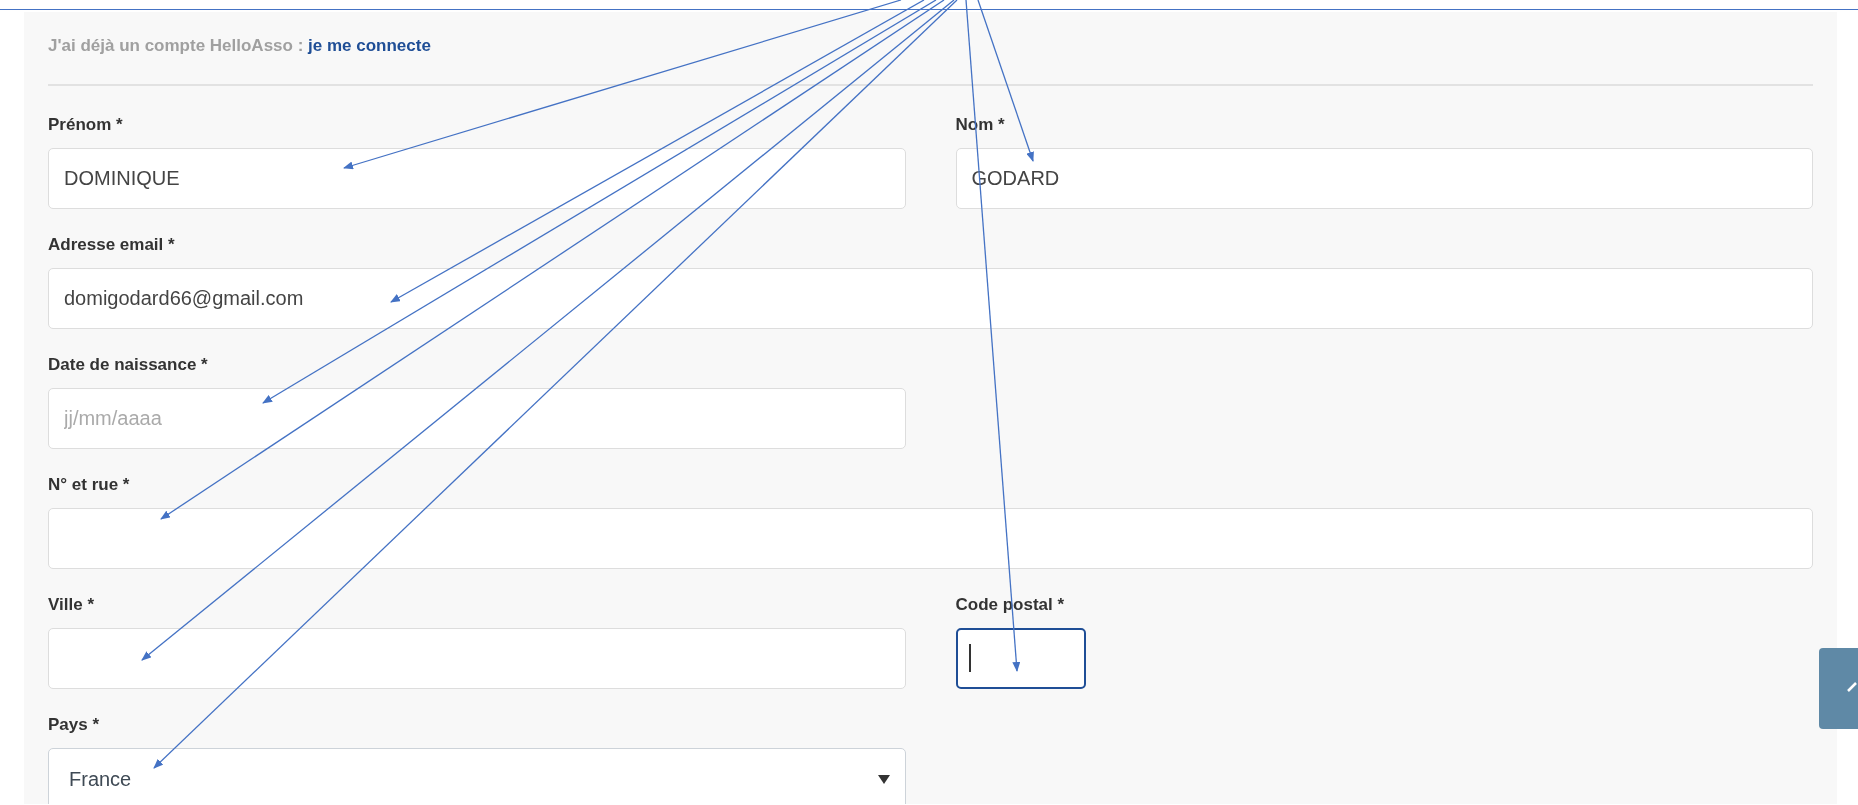 Image resolution: width=1858 pixels, height=805 pixels. I want to click on input-field: domigodard66@gmail.com, so click(930, 298).